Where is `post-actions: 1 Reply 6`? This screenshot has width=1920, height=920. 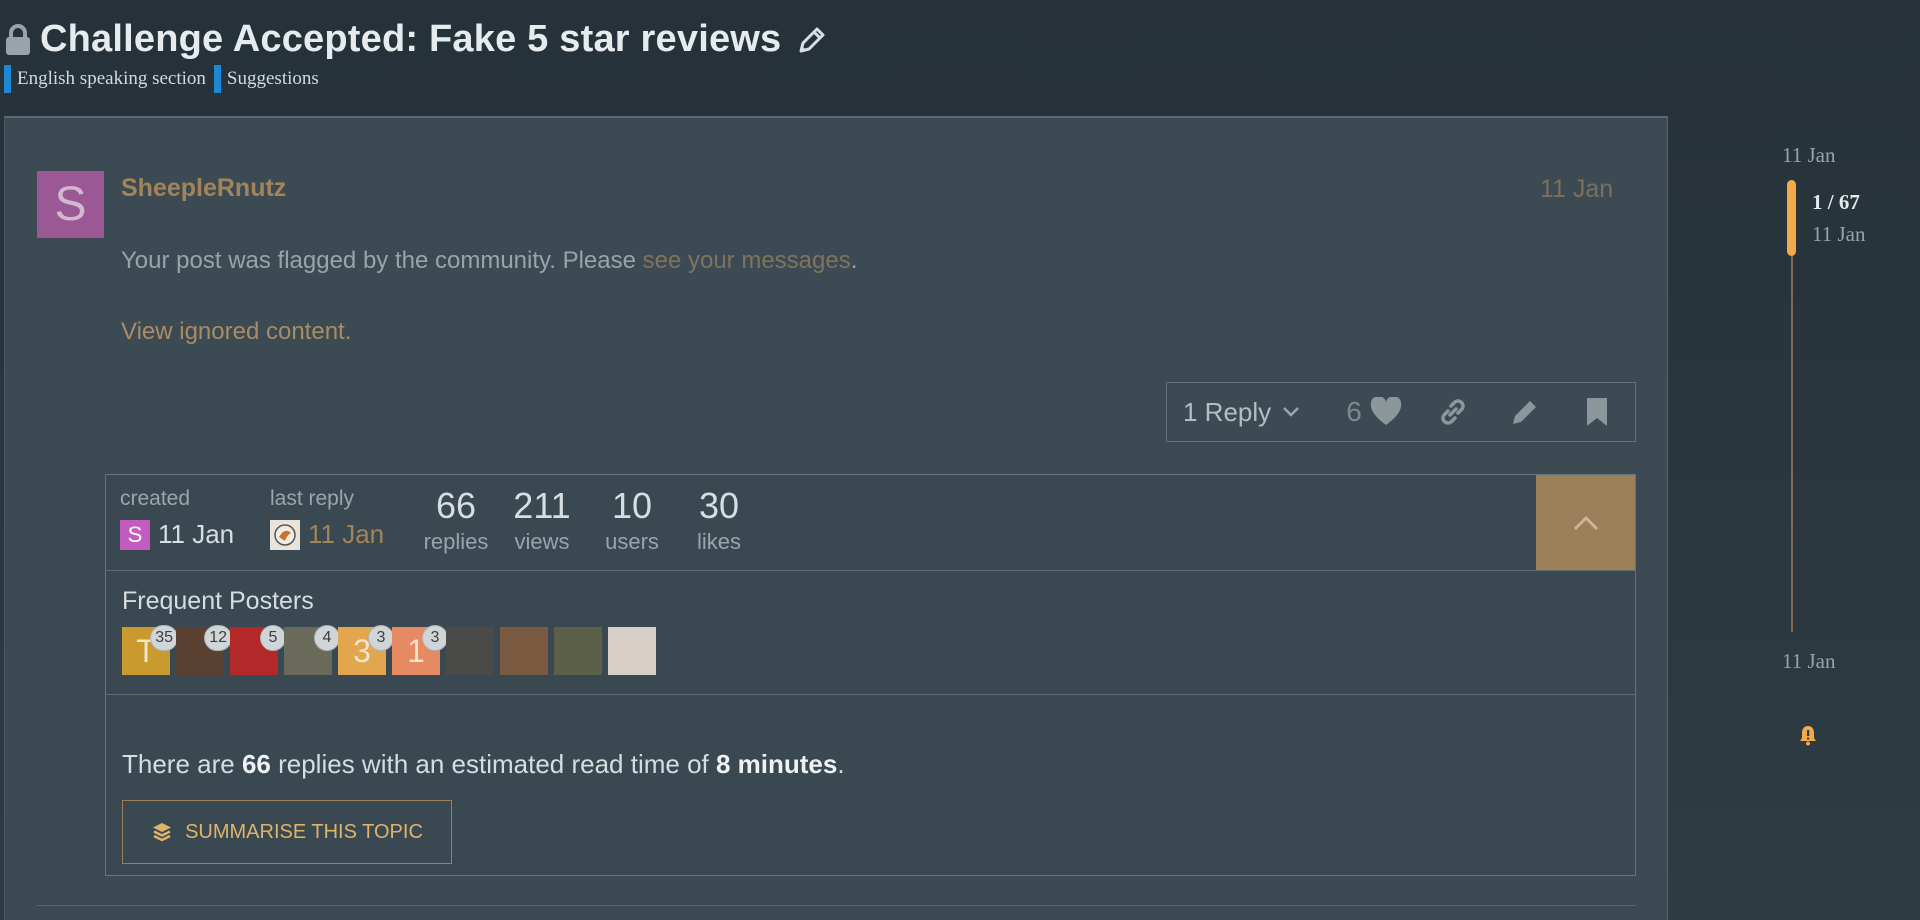
post-actions: 1 Reply 6 is located at coordinates (1401, 412).